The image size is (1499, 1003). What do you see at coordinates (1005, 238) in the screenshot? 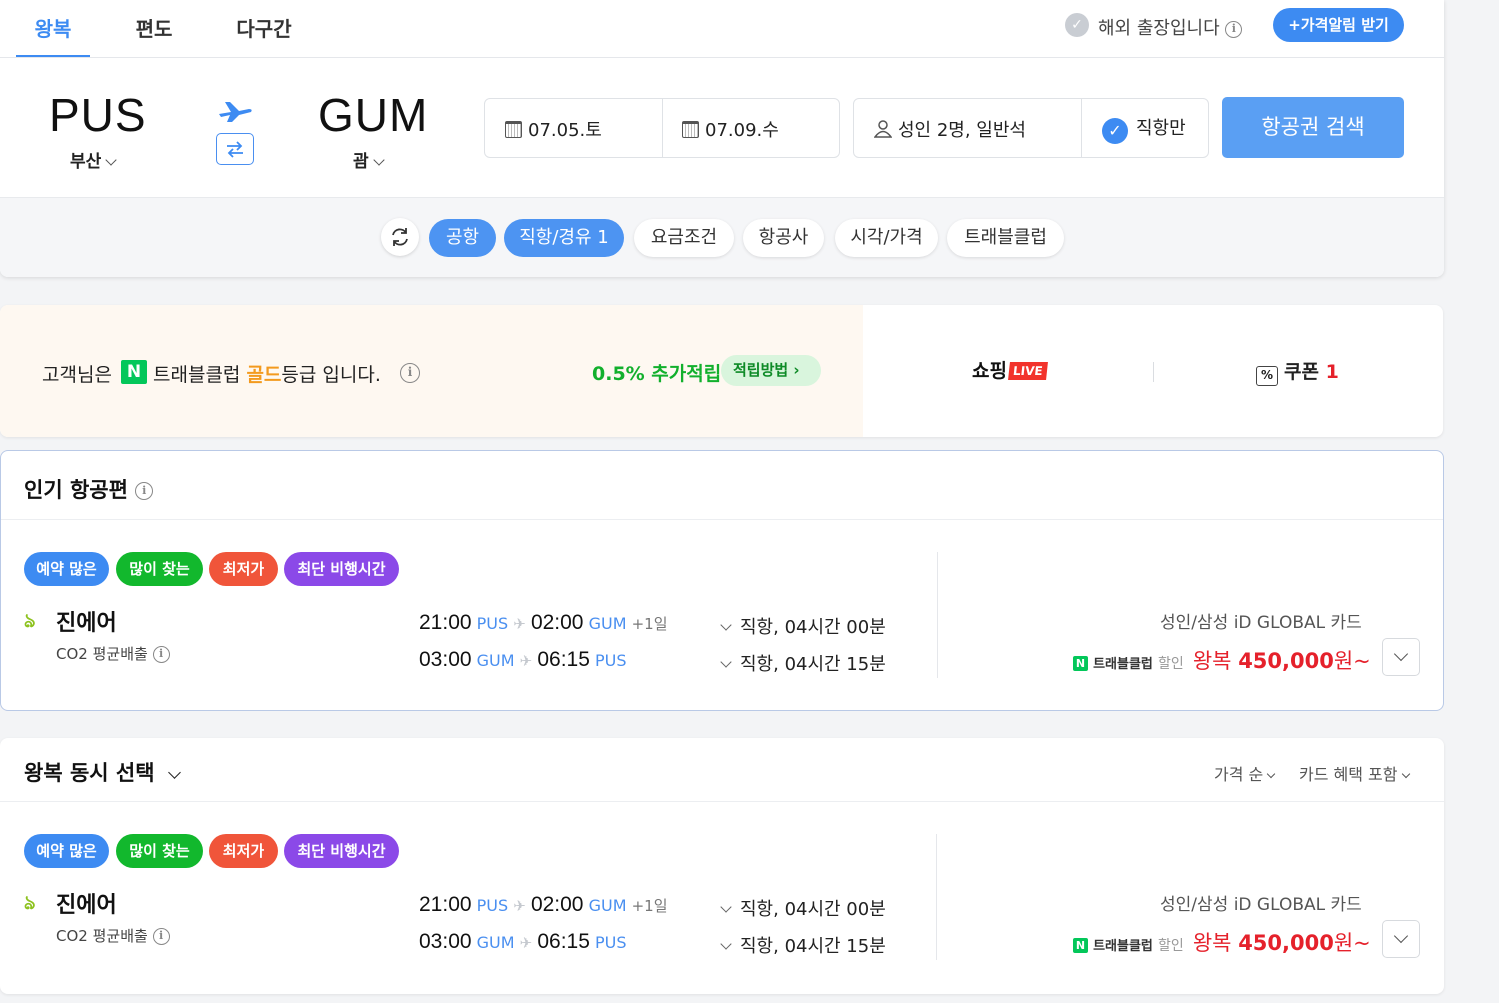
I see `filter-travel-club: 트래블클럽` at bounding box center [1005, 238].